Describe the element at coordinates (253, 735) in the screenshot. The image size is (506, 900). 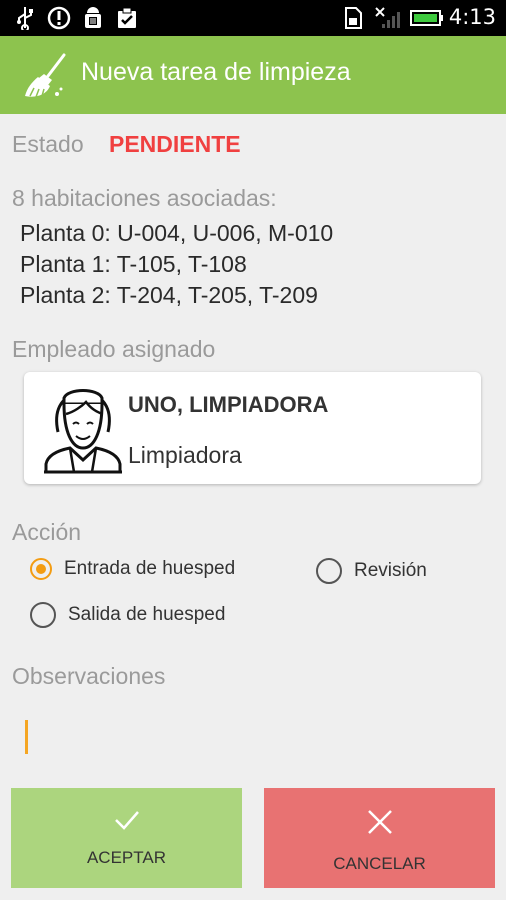
I see `observaciones-input` at that location.